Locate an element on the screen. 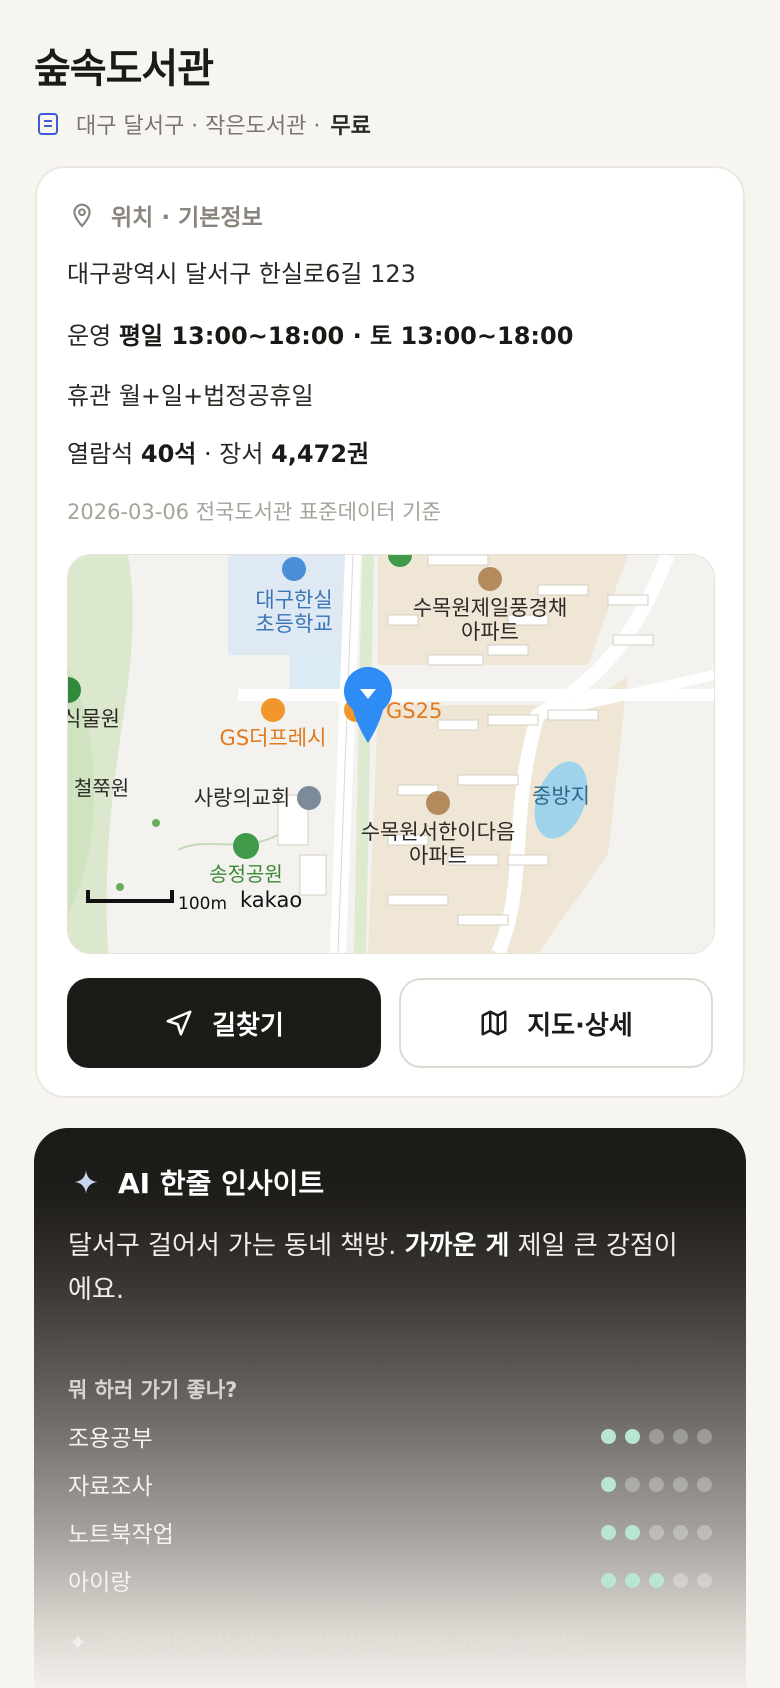  map-icon is located at coordinates (494, 1023).